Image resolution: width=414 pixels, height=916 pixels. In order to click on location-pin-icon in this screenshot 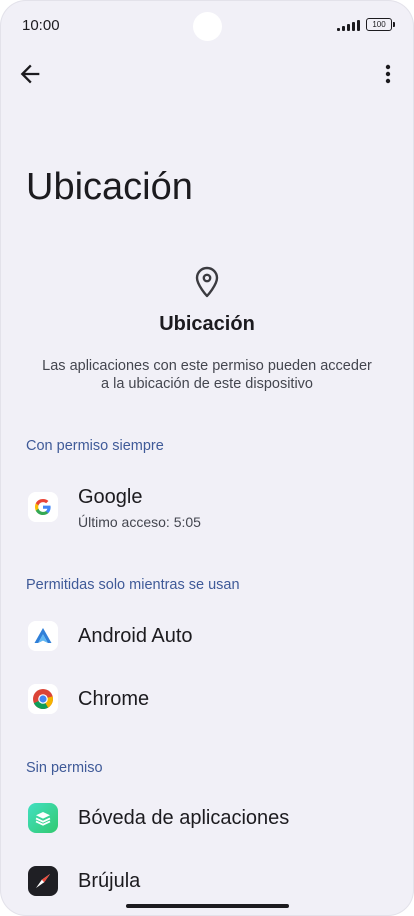, I will do `click(207, 282)`.